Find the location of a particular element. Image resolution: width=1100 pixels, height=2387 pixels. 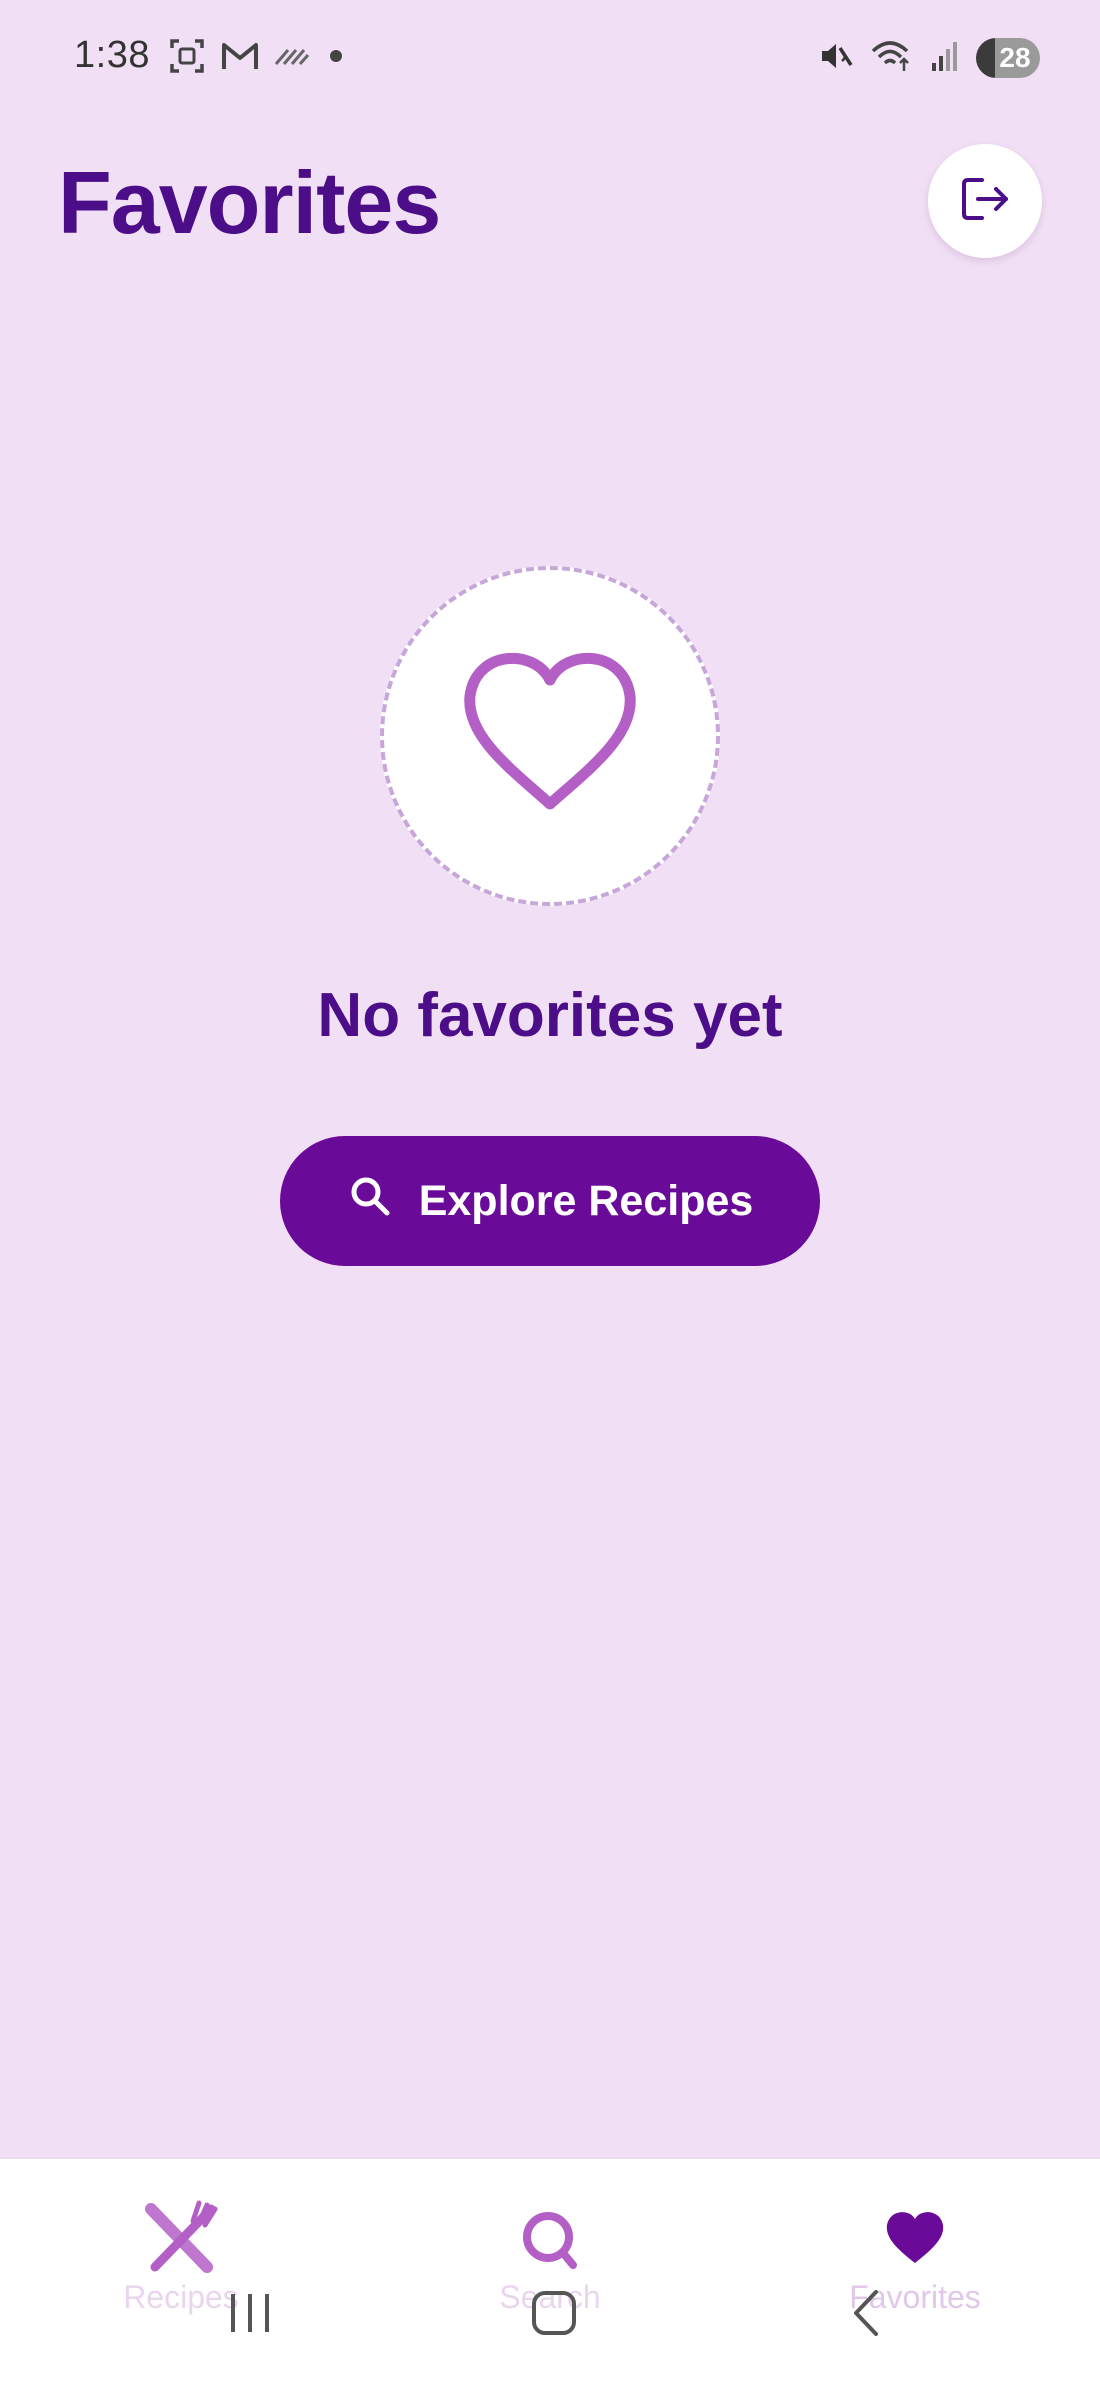

back-icon is located at coordinates (866, 2315).